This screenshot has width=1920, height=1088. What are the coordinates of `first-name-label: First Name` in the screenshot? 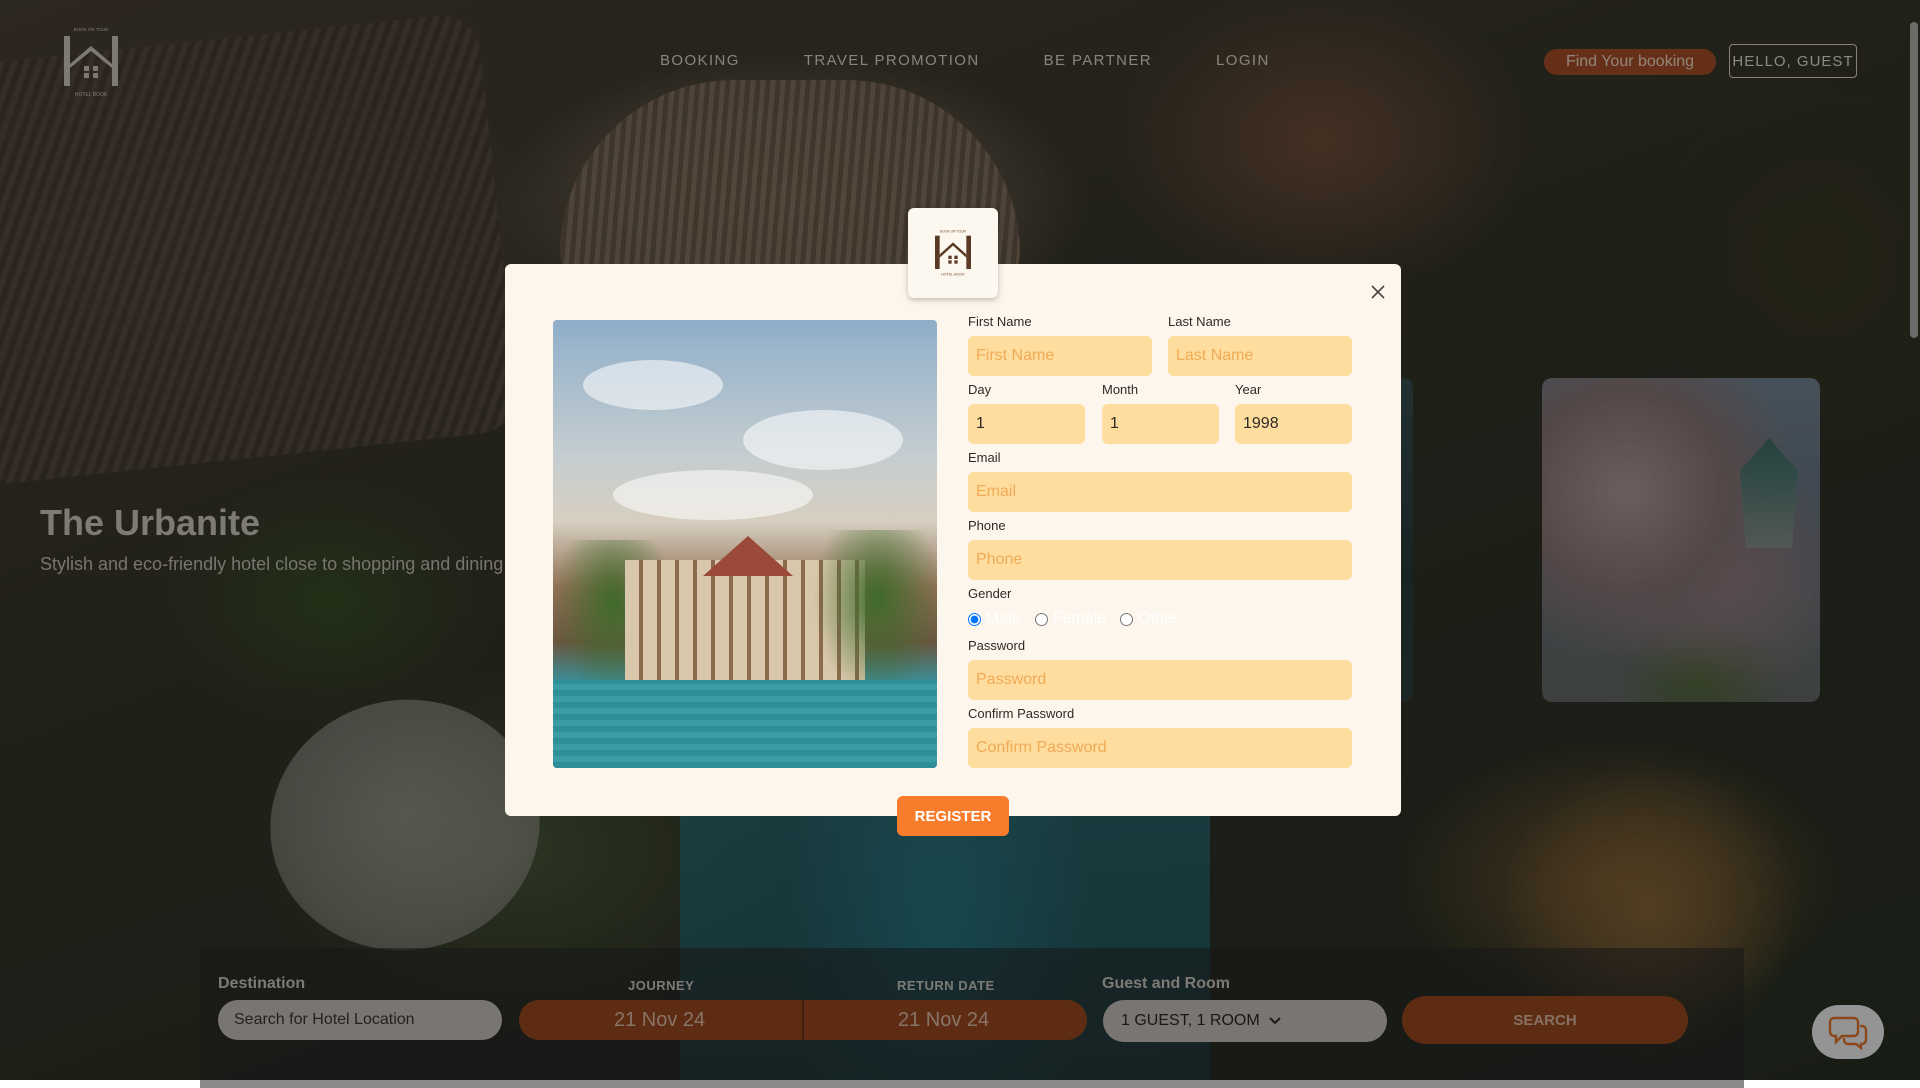 It's located at (1000, 321).